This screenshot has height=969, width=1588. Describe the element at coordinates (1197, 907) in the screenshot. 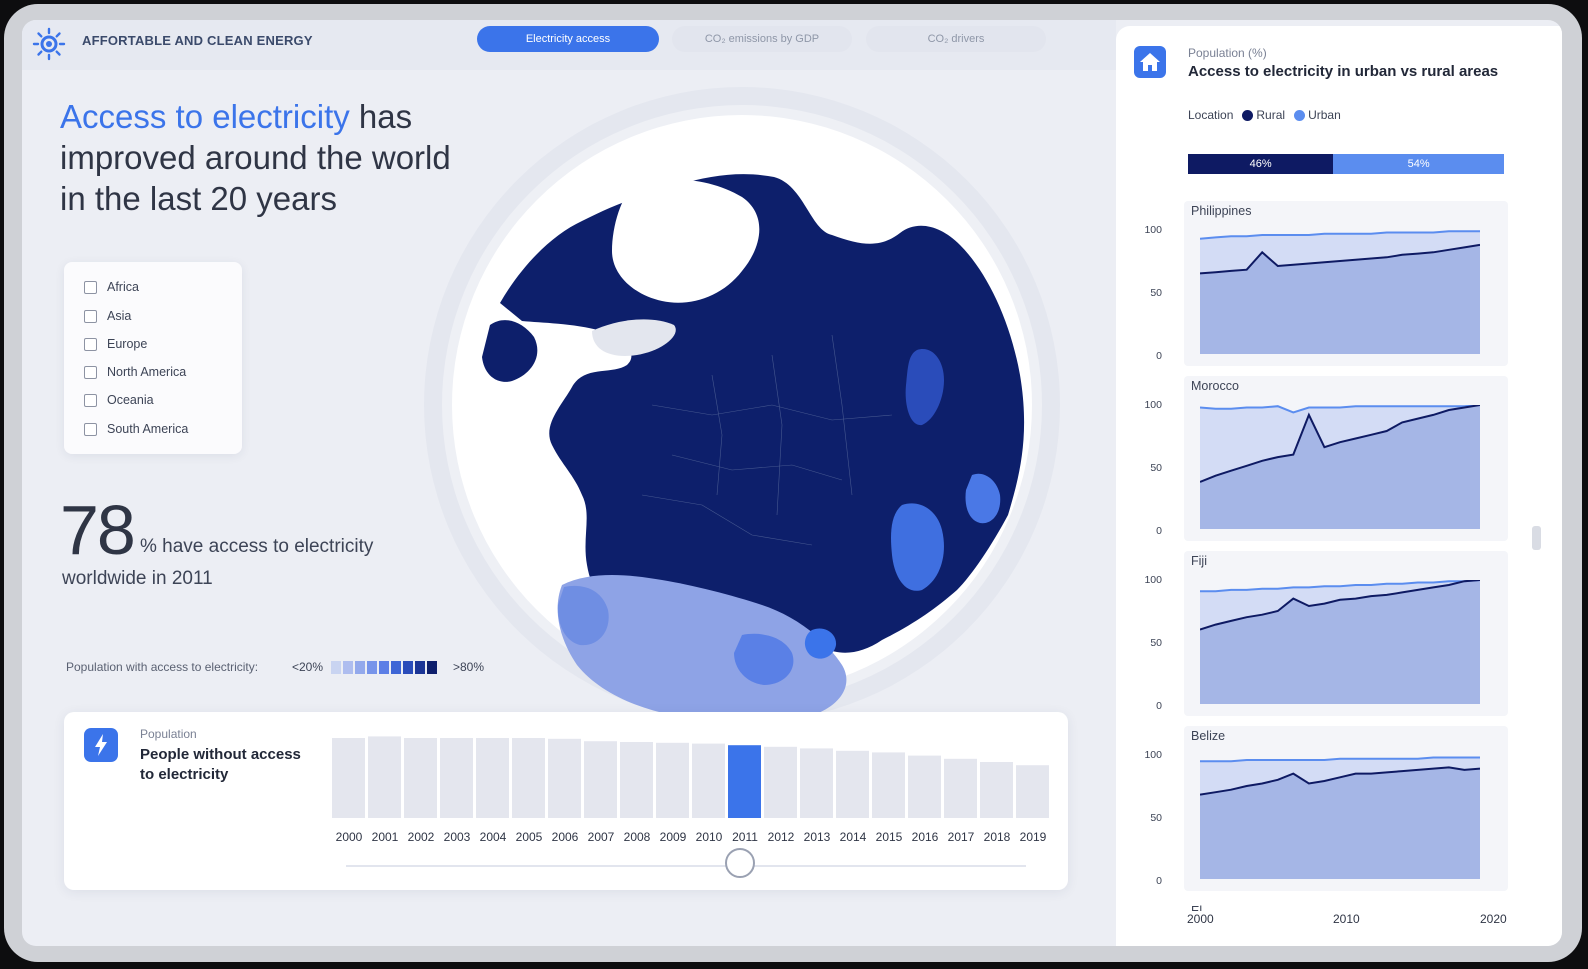

I see `country-chart-title-partial: El Salvador` at that location.